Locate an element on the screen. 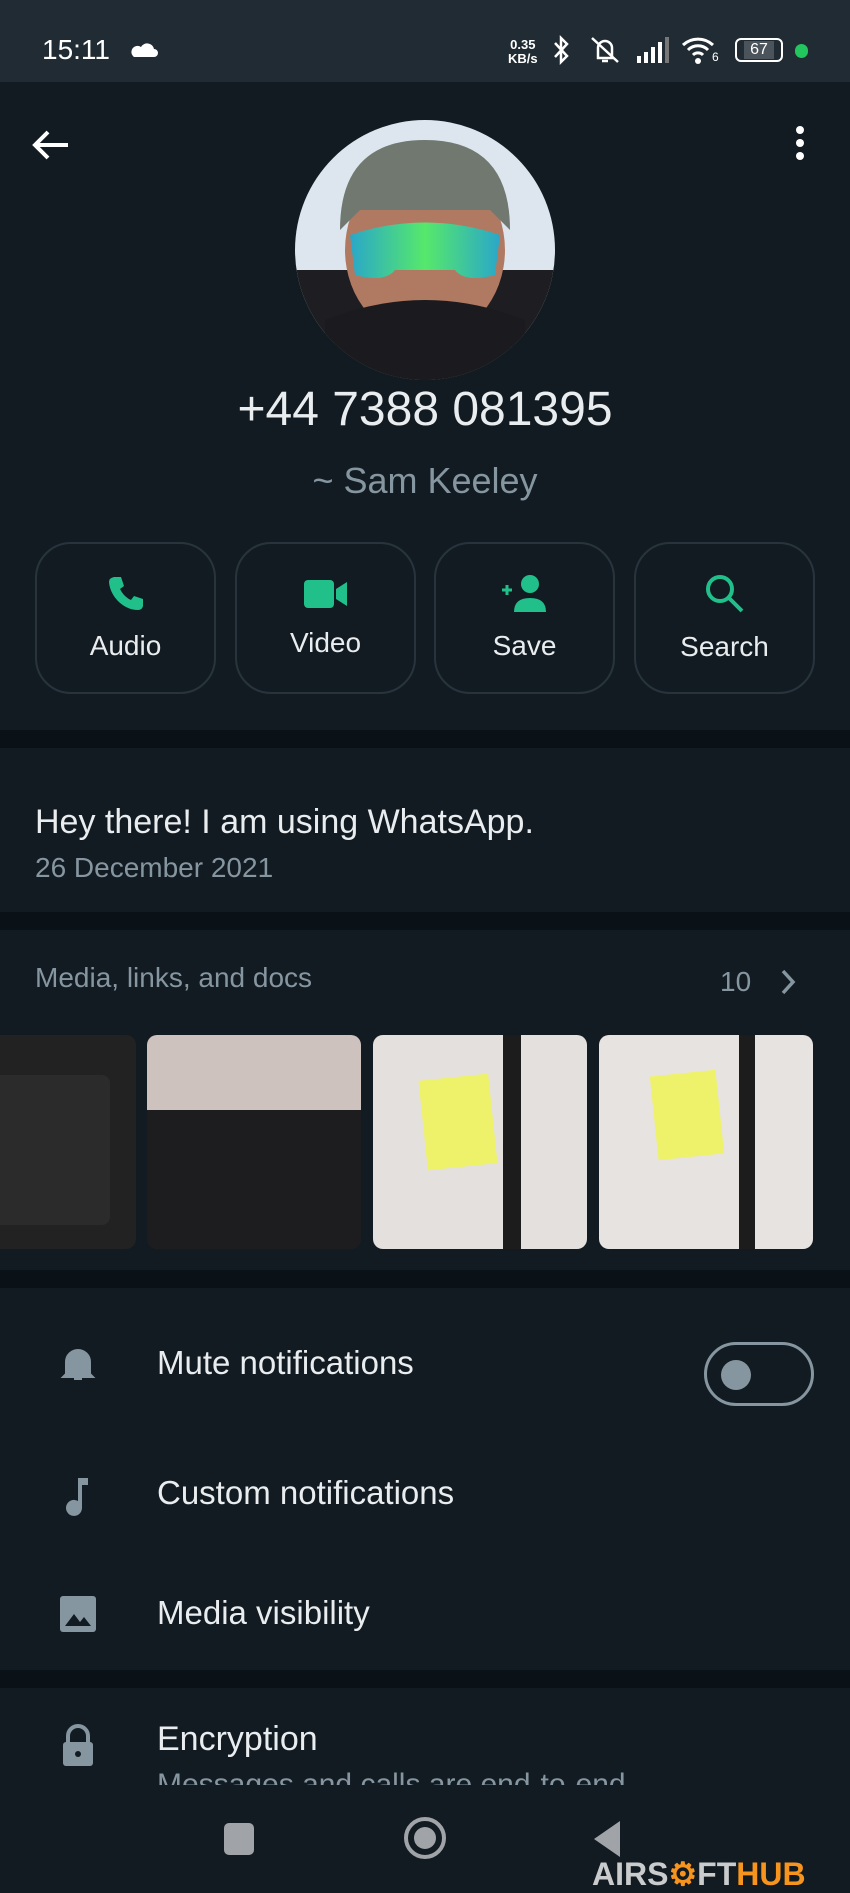  back-button is located at coordinates (607, 1839).